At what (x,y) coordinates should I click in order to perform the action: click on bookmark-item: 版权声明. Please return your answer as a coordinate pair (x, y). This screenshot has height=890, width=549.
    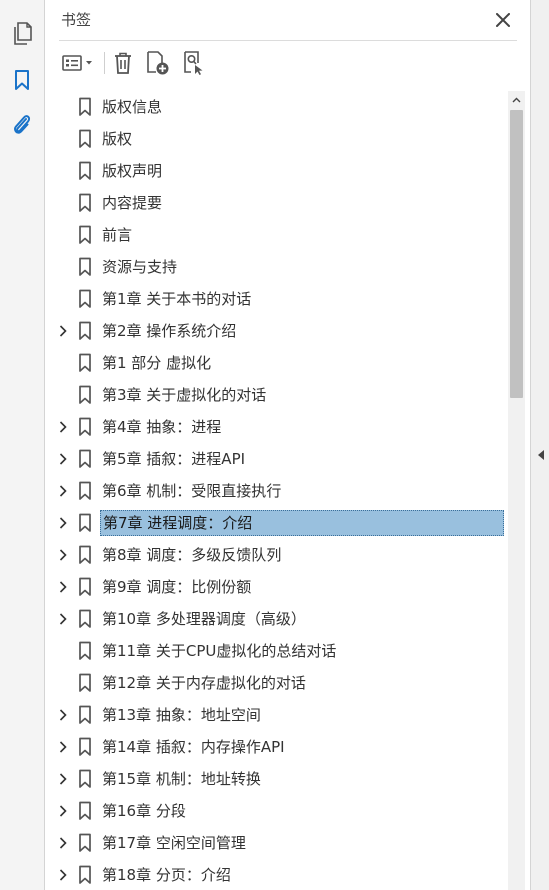
    Looking at the image, I should click on (277, 171).